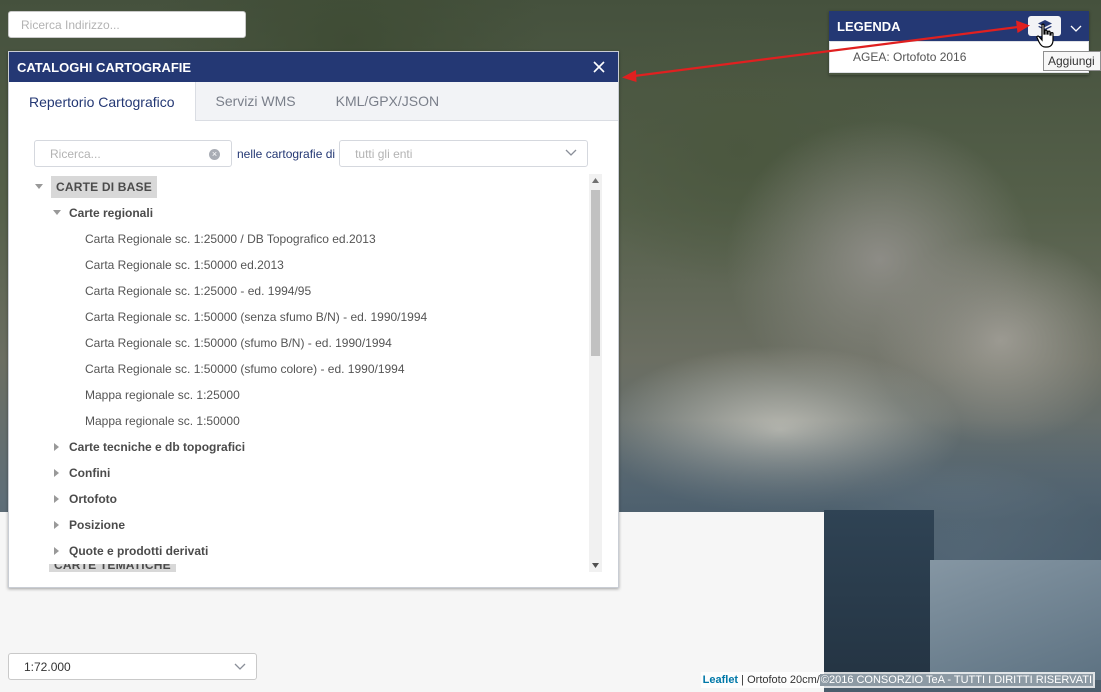  I want to click on tree-item-label: Mappa regionale sc. 1:25000, so click(162, 395).